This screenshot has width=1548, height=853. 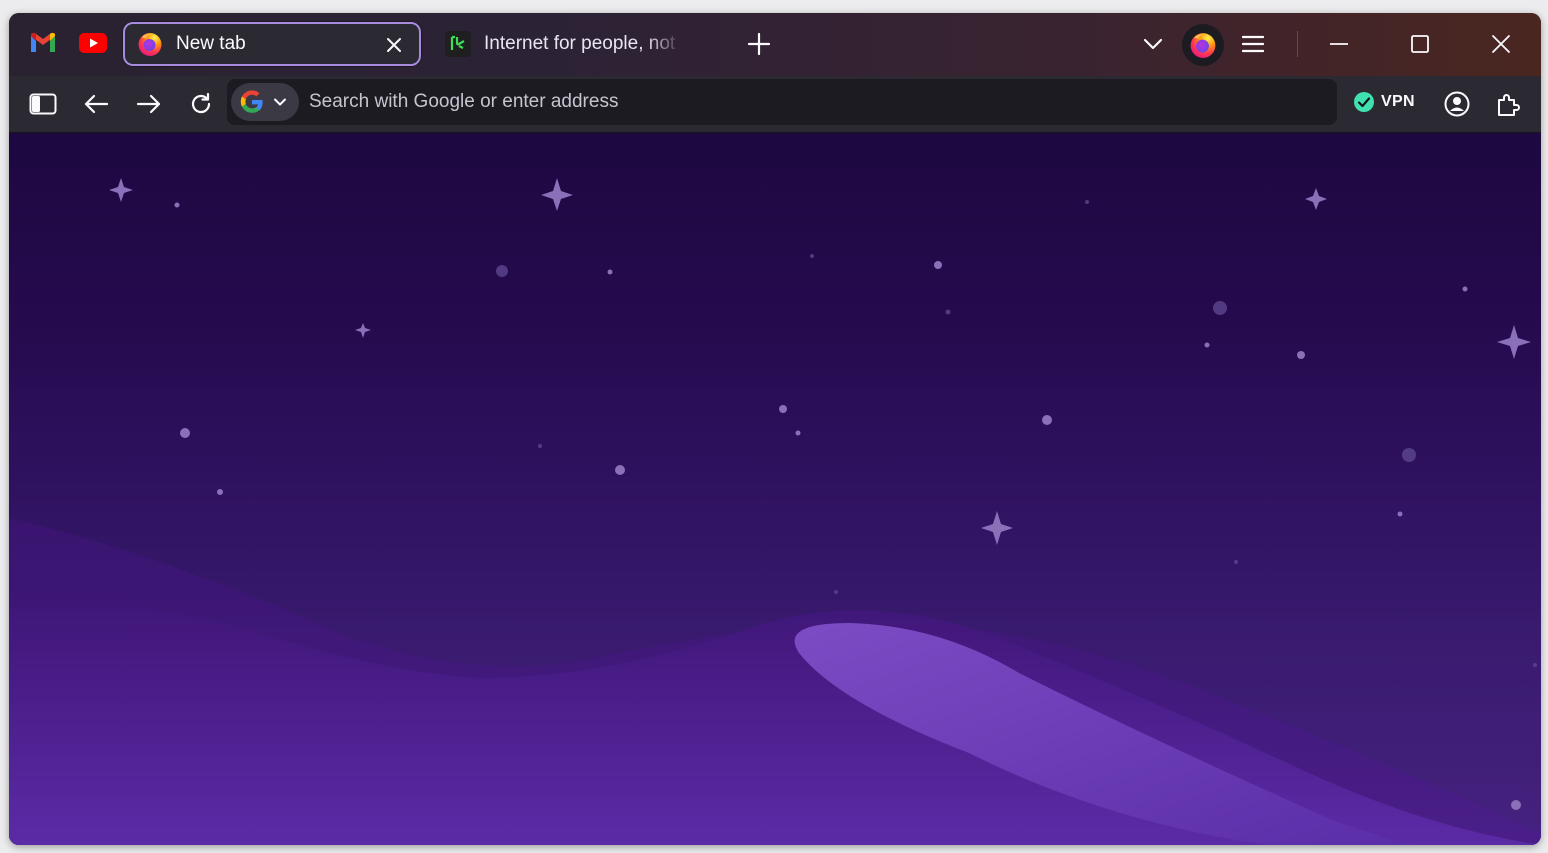 What do you see at coordinates (1297, 44) in the screenshot?
I see `toolbar-separator` at bounding box center [1297, 44].